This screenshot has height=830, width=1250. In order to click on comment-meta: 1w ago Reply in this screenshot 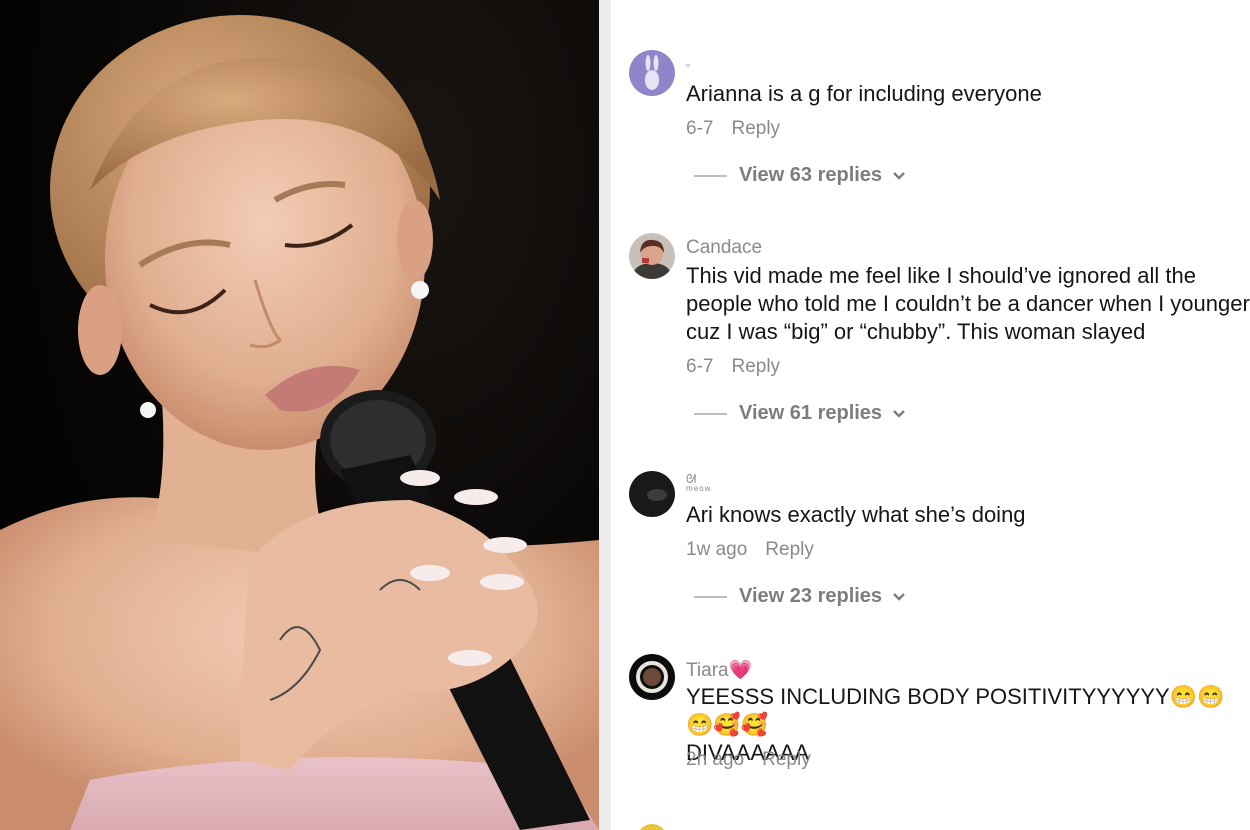, I will do `click(750, 550)`.